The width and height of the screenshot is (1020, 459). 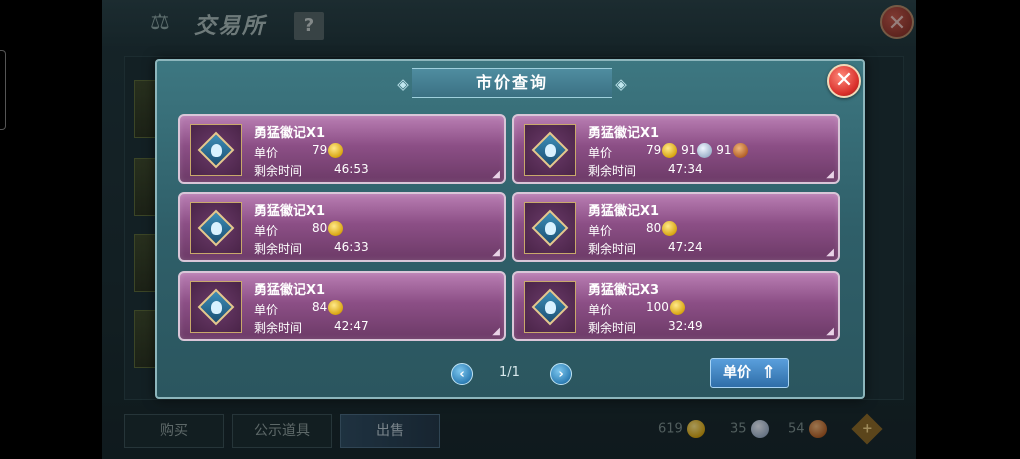 What do you see at coordinates (685, 326) in the screenshot?
I see `remaining-time: 32:49` at bounding box center [685, 326].